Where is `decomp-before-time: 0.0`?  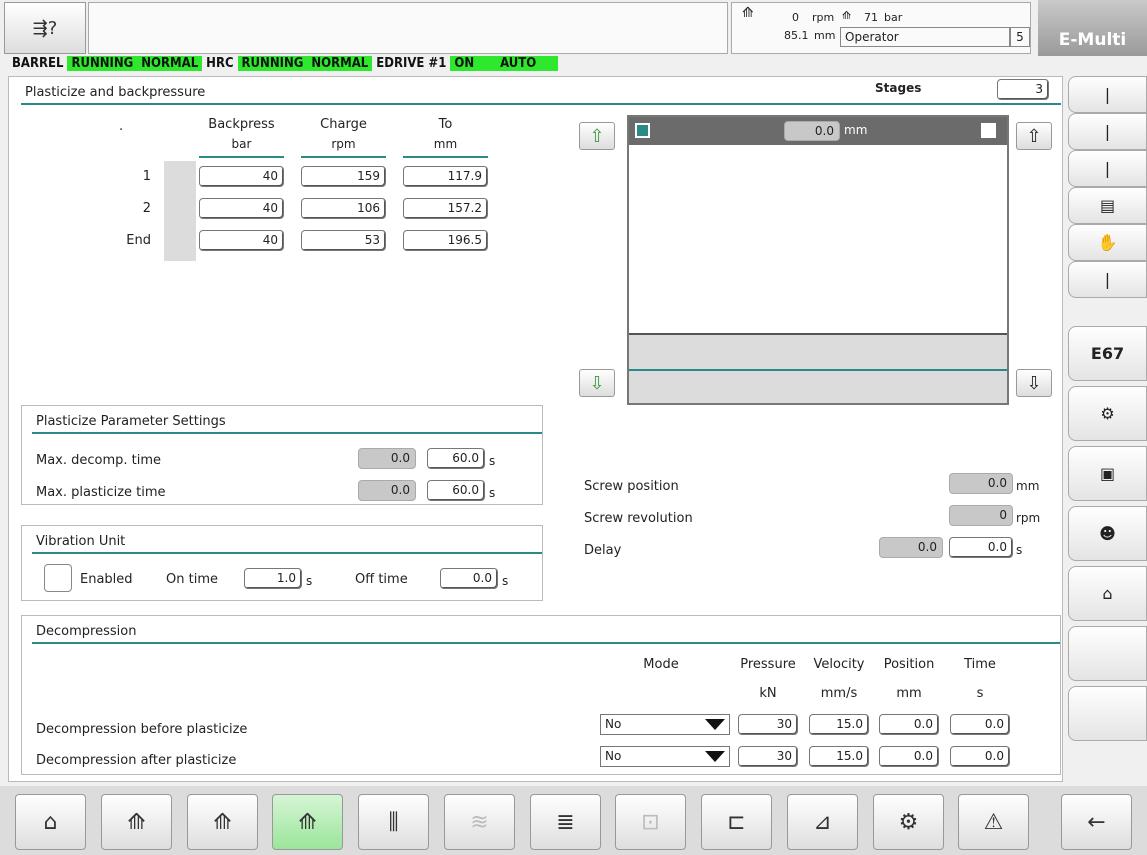 decomp-before-time: 0.0 is located at coordinates (980, 724).